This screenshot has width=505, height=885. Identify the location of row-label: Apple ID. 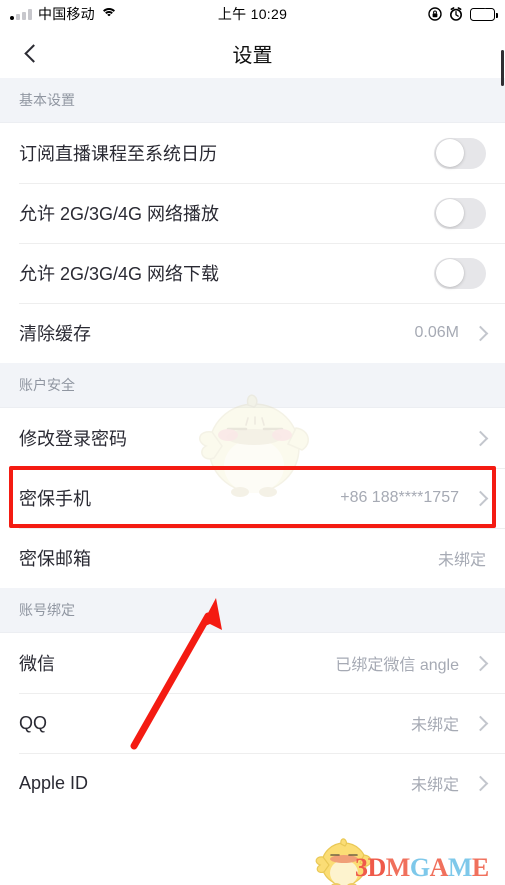
(54, 782).